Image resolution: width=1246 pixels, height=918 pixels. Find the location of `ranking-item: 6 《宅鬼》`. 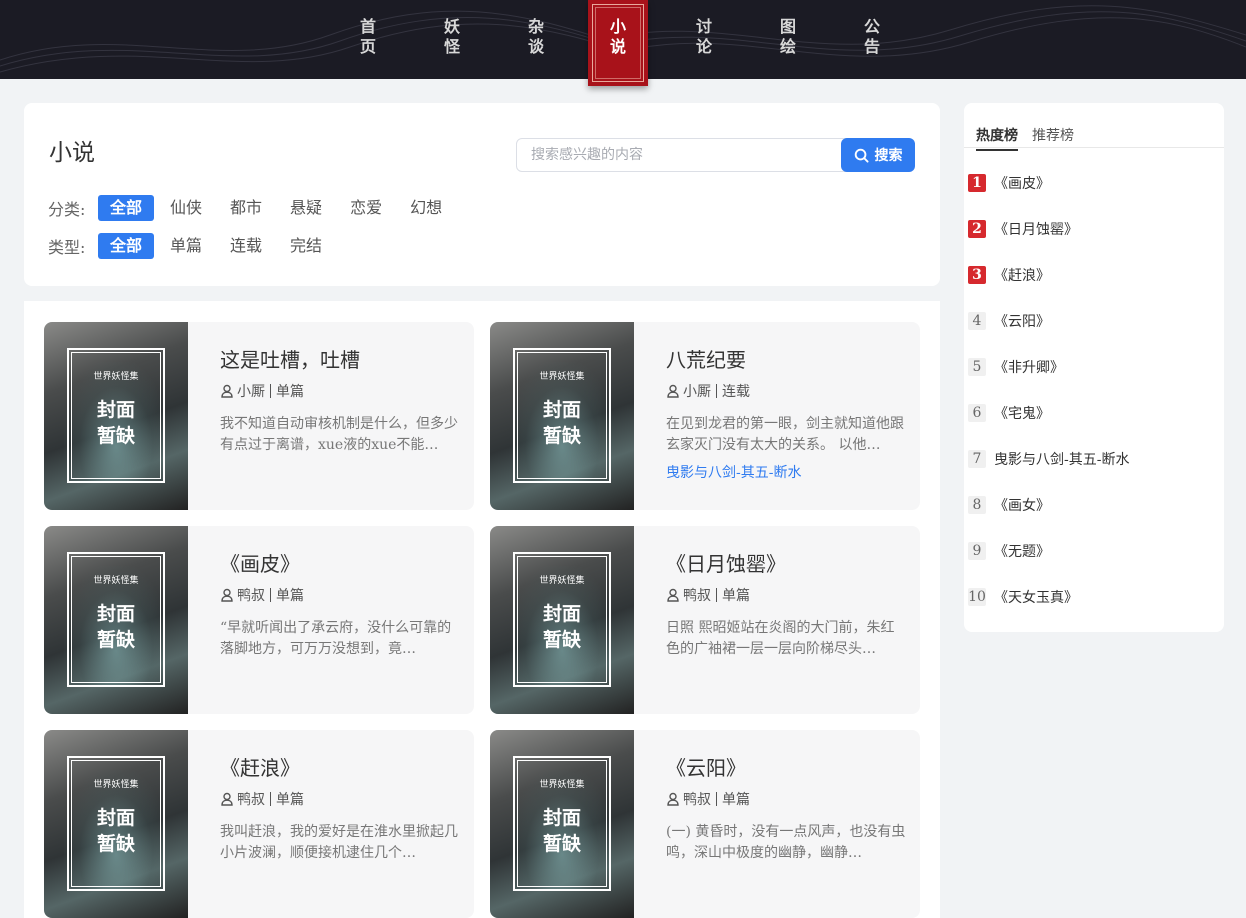

ranking-item: 6 《宅鬼》 is located at coordinates (1009, 413).